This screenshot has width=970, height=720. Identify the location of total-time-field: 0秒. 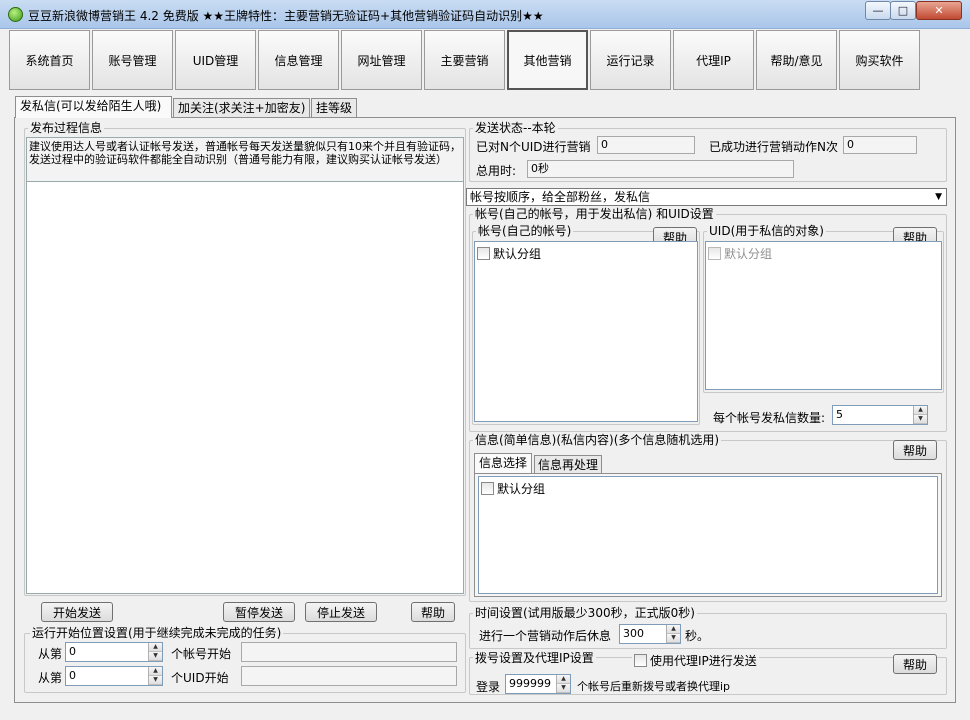
(660, 169).